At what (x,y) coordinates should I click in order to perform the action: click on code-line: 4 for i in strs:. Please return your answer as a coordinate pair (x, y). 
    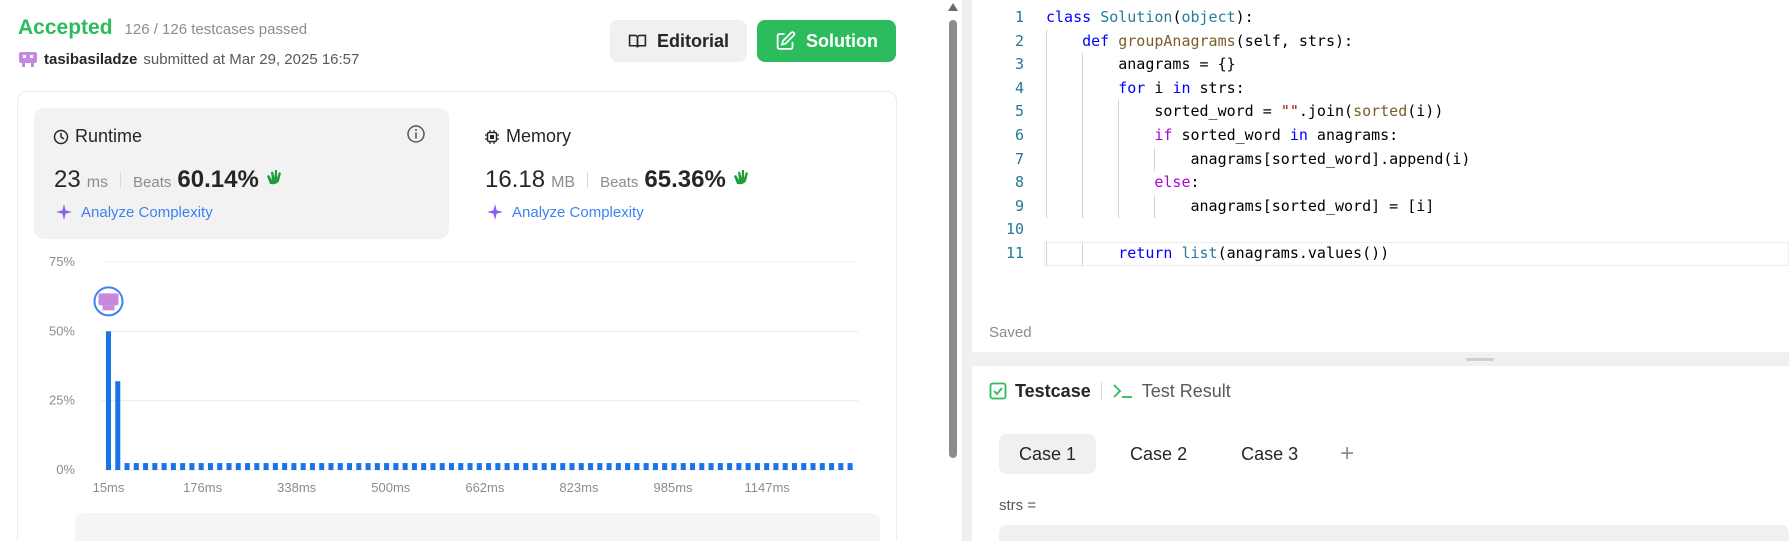
    Looking at the image, I should click on (1380, 88).